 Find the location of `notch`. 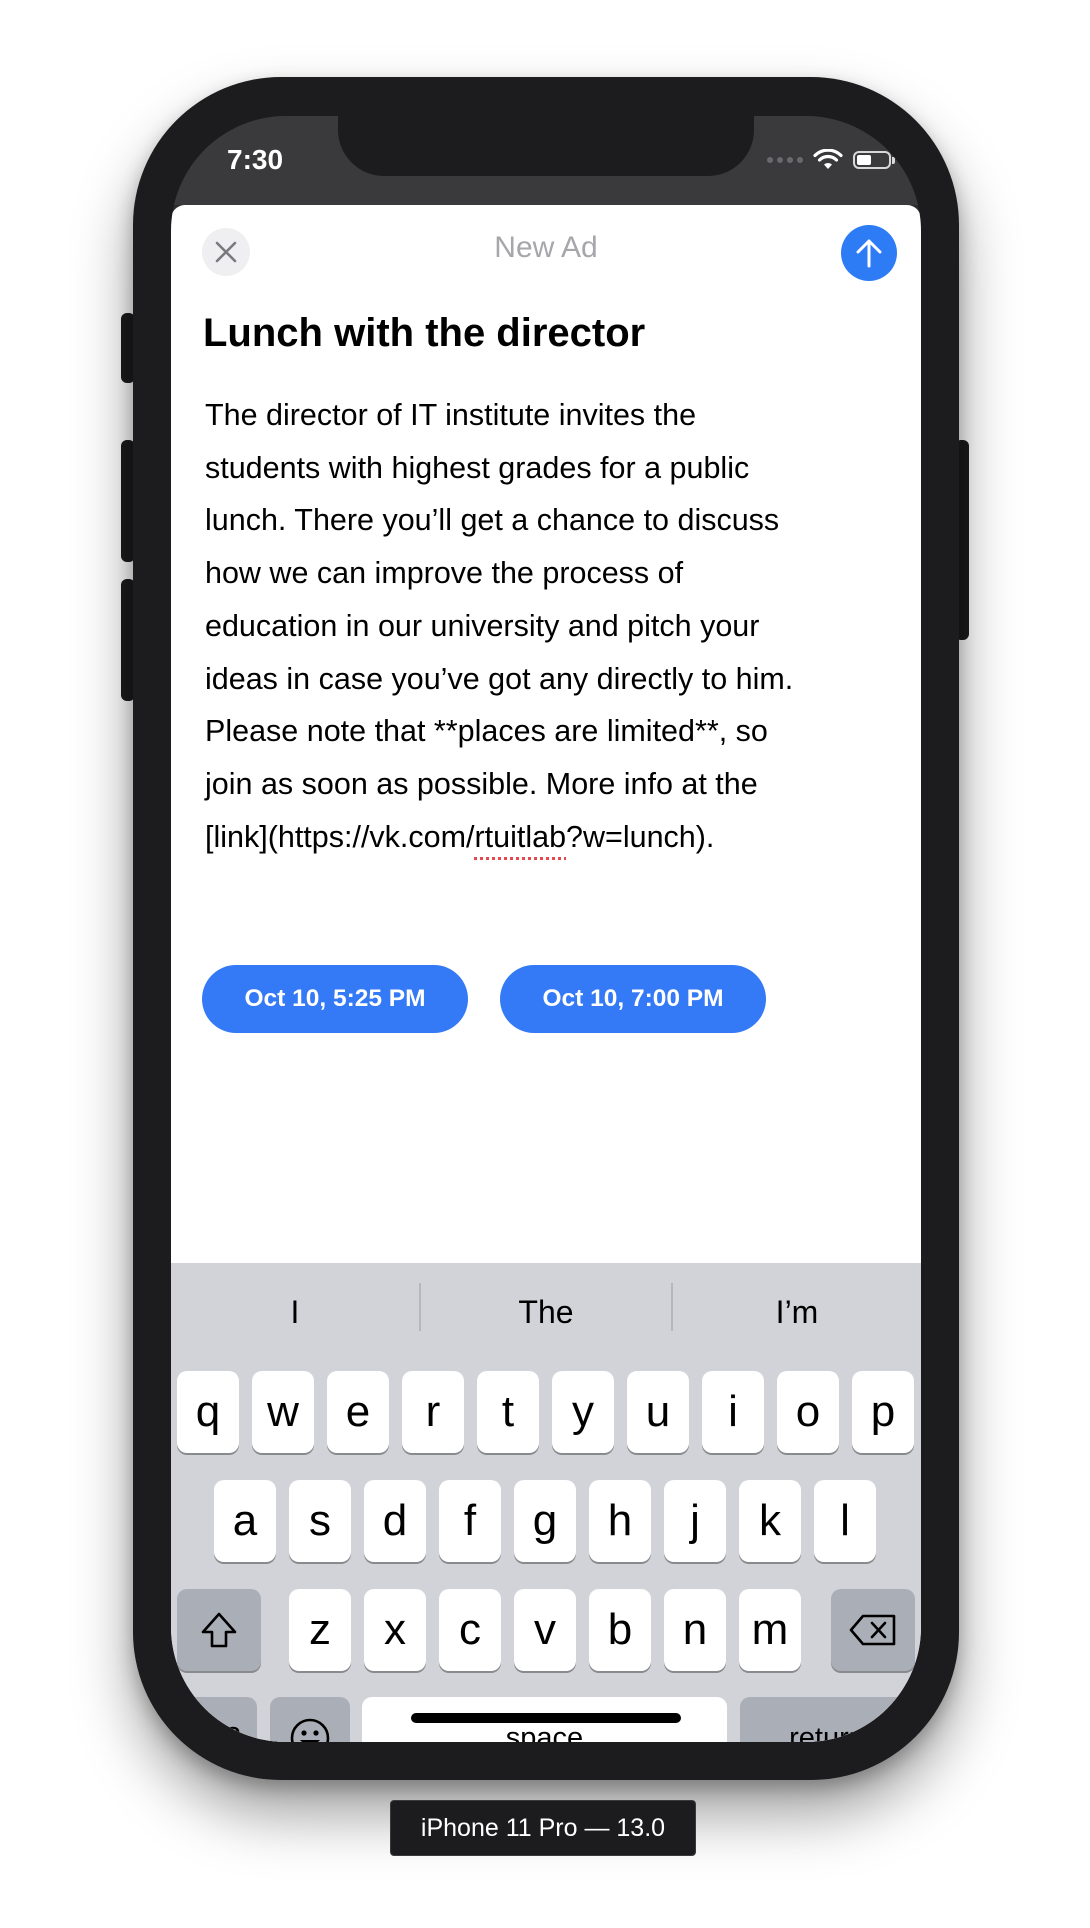

notch is located at coordinates (546, 146).